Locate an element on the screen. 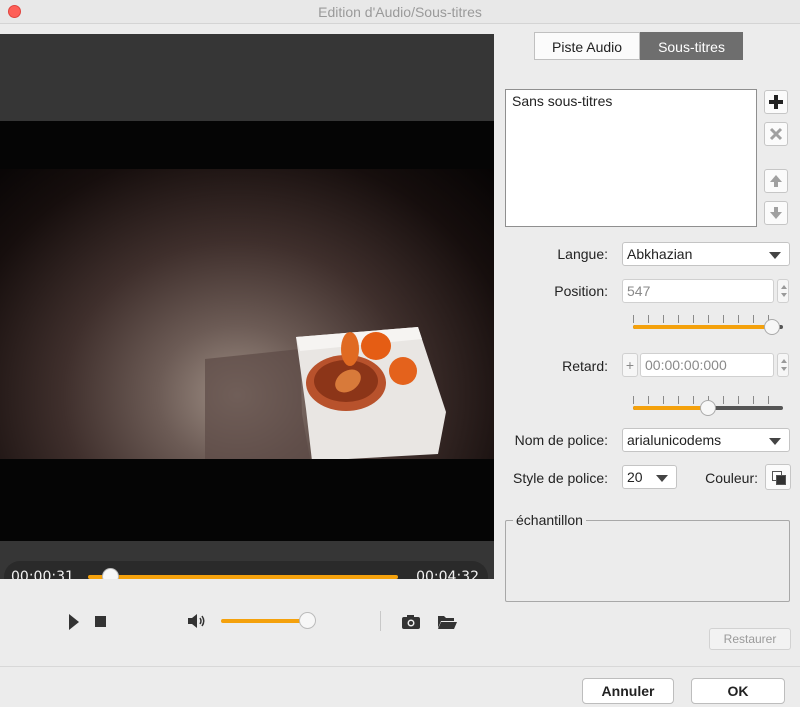 The height and width of the screenshot is (707, 800). title-bar: Edition d'Audio/Sous-titres is located at coordinates (400, 12).